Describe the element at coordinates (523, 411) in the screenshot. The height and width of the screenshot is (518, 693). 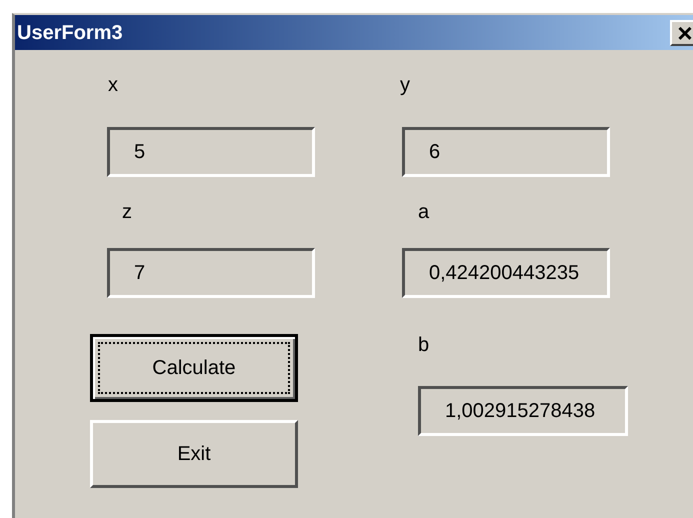
I see `text-field: 1,002915278438` at that location.